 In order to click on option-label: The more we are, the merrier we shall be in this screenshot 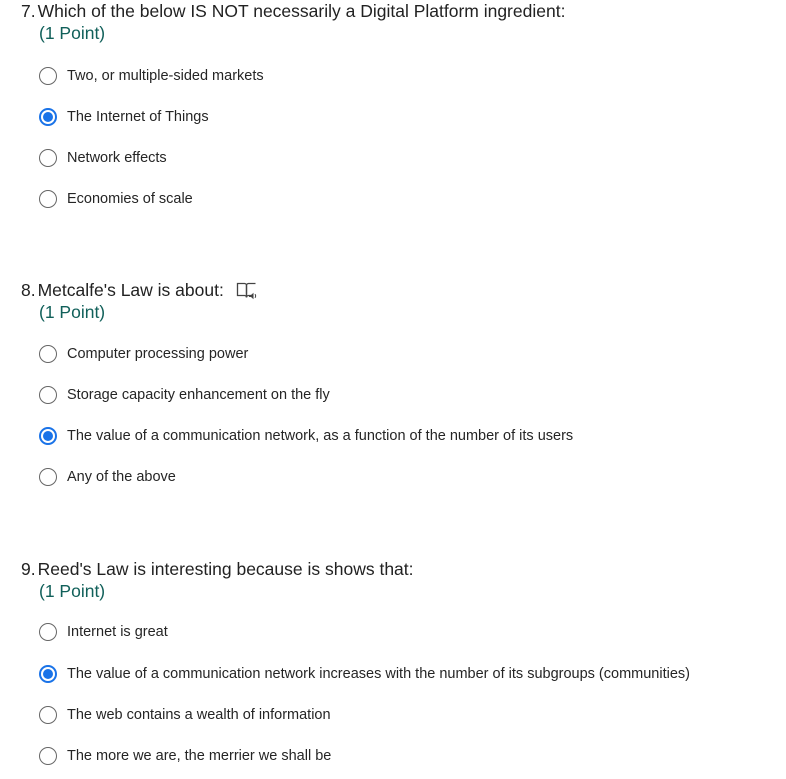, I will do `click(199, 756)`.